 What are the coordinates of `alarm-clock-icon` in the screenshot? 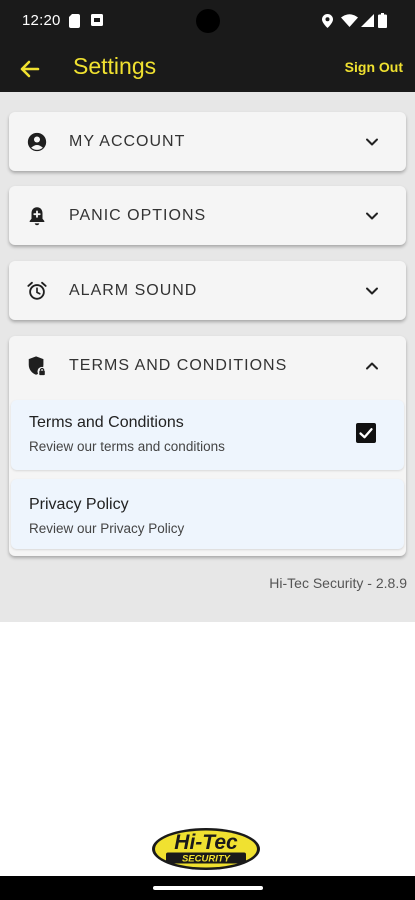 It's located at (37, 290).